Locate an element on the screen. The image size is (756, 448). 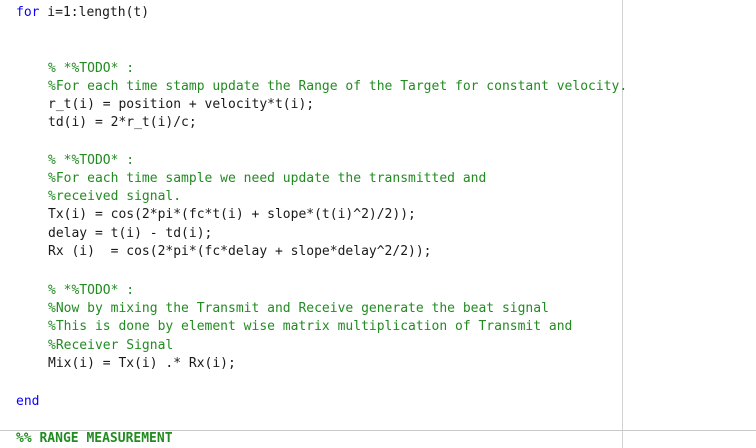
todo-comment-2: % *%TODO* : is located at coordinates (91, 160).